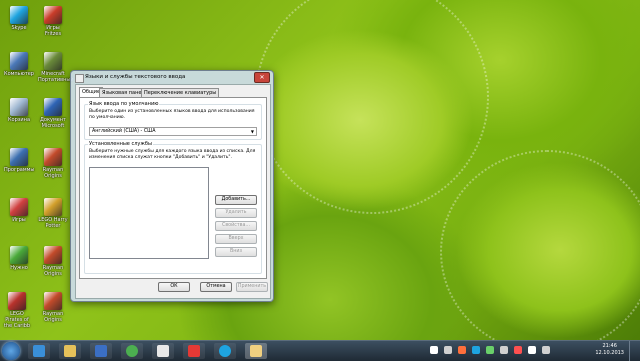 Image resolution: width=640 pixels, height=361 pixels. What do you see at coordinates (173, 131) in the screenshot?
I see `default-language-select: Английский (США) - США ▼` at bounding box center [173, 131].